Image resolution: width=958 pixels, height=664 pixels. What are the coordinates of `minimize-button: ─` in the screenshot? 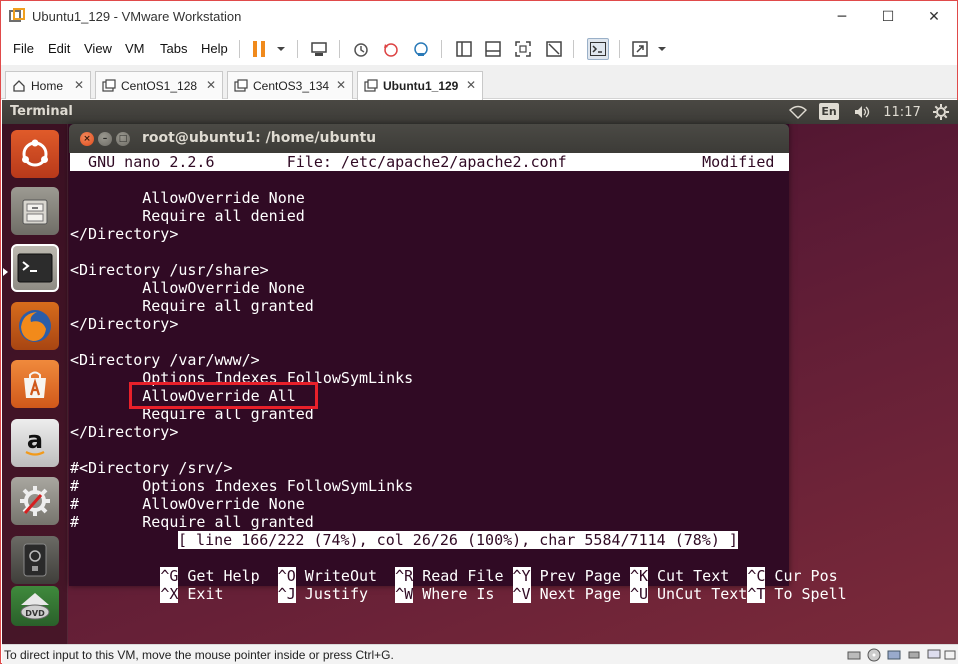 It's located at (842, 16).